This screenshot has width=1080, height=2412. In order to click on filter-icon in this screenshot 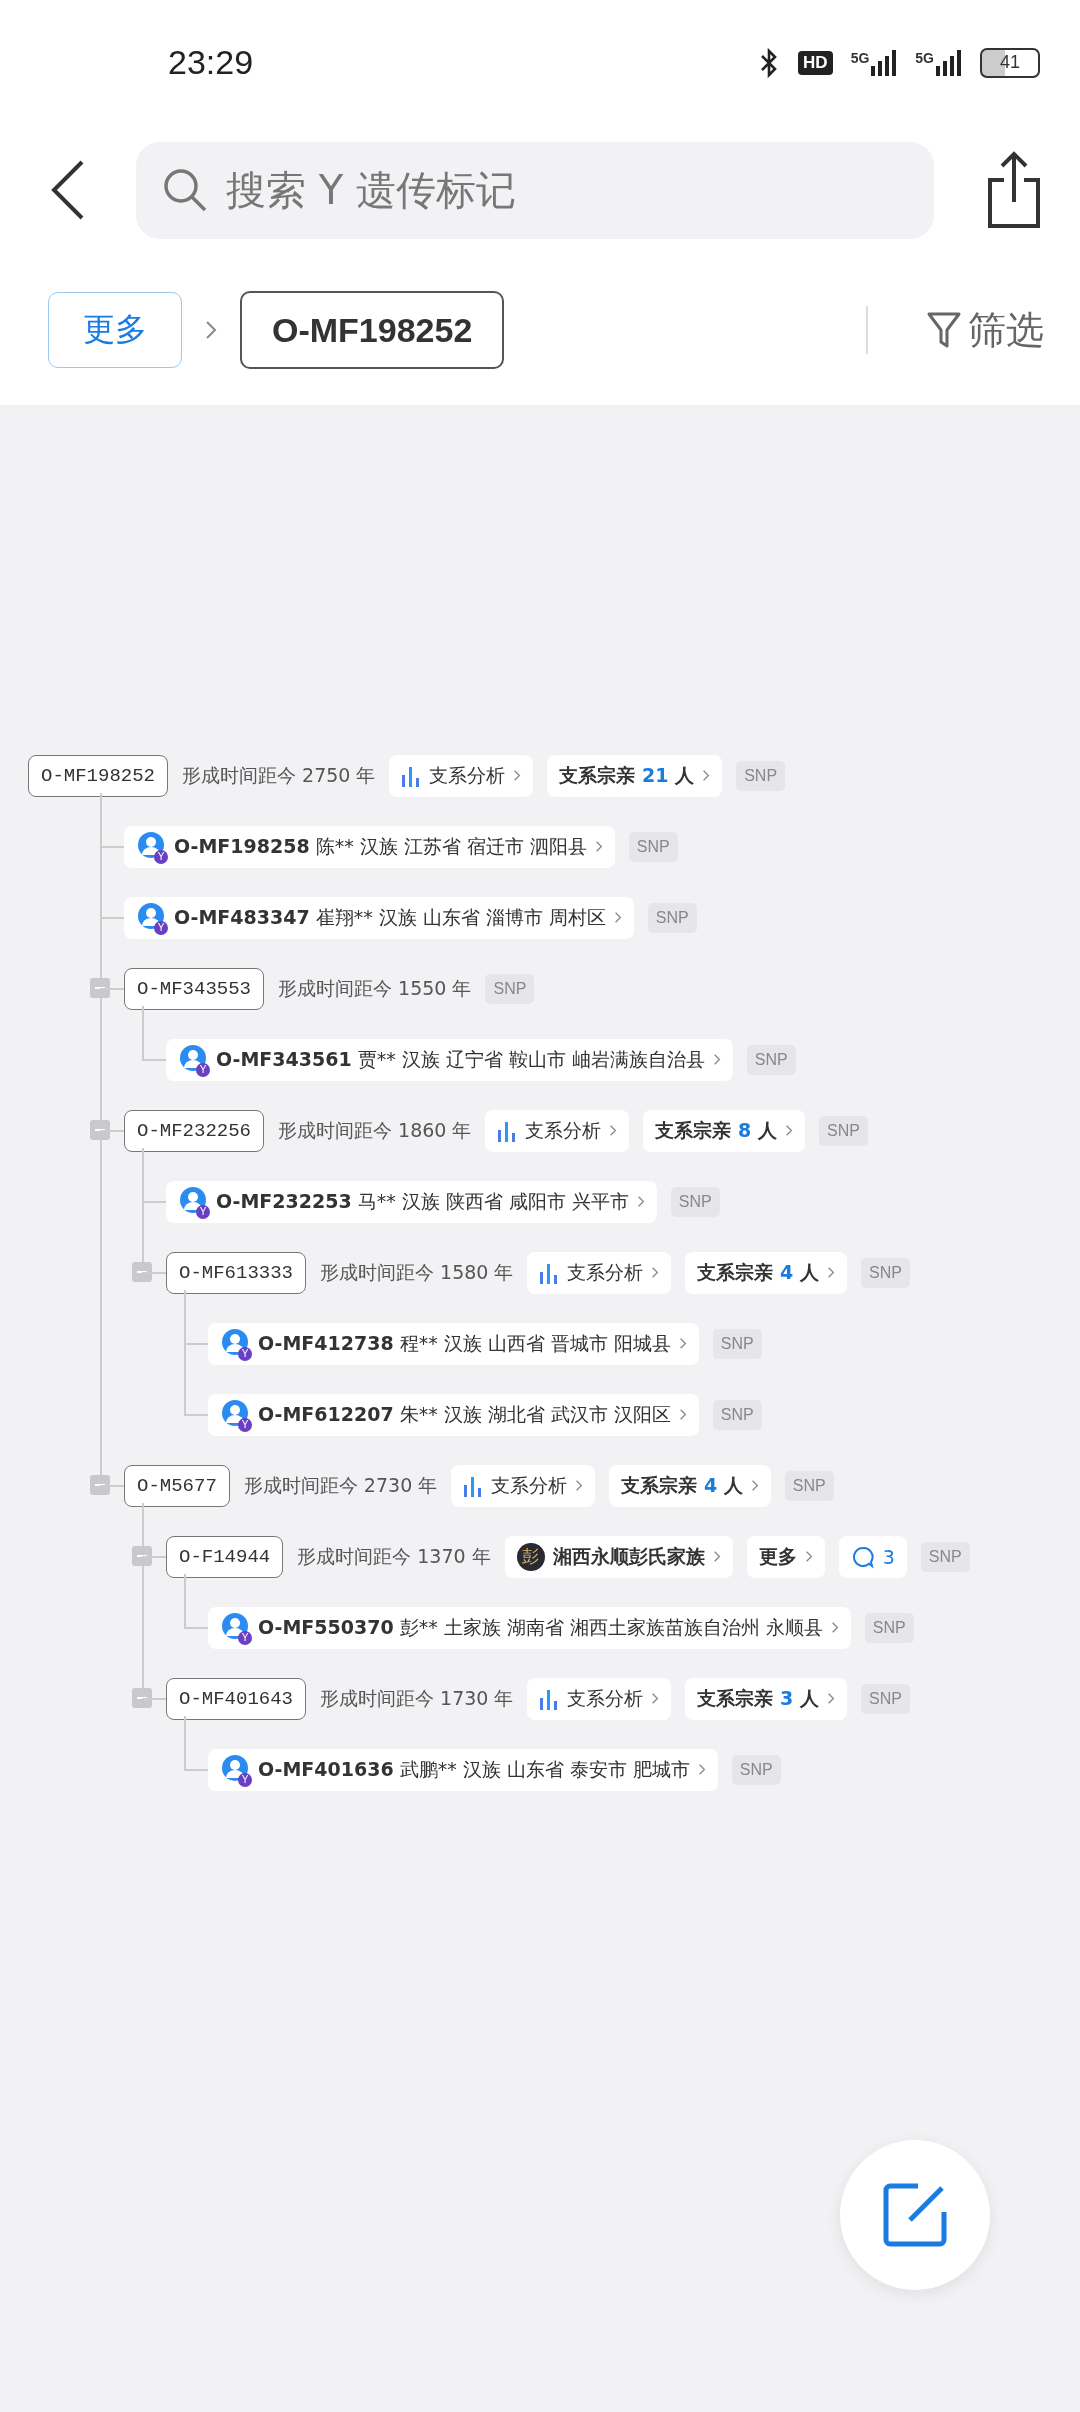, I will do `click(944, 330)`.